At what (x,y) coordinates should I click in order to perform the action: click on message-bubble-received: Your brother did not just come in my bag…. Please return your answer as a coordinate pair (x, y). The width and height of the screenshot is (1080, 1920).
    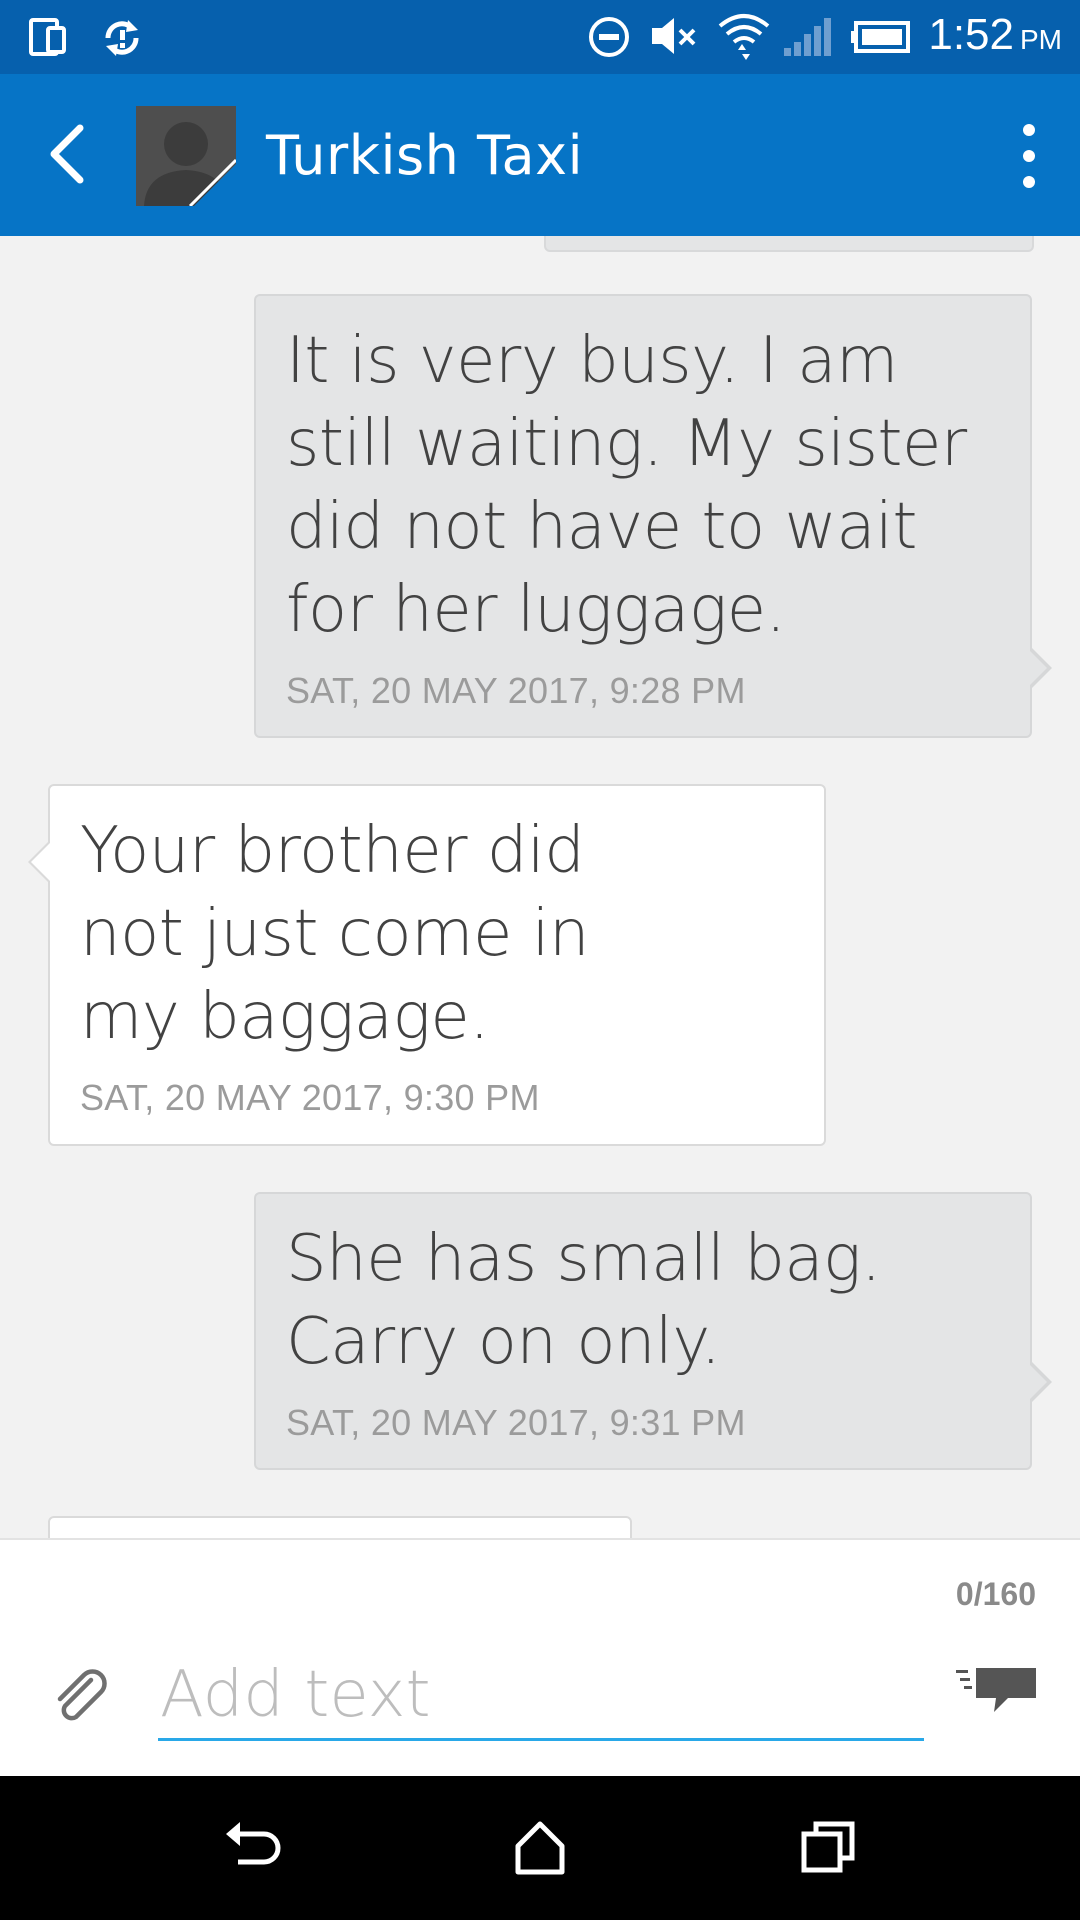
    Looking at the image, I should click on (427, 965).